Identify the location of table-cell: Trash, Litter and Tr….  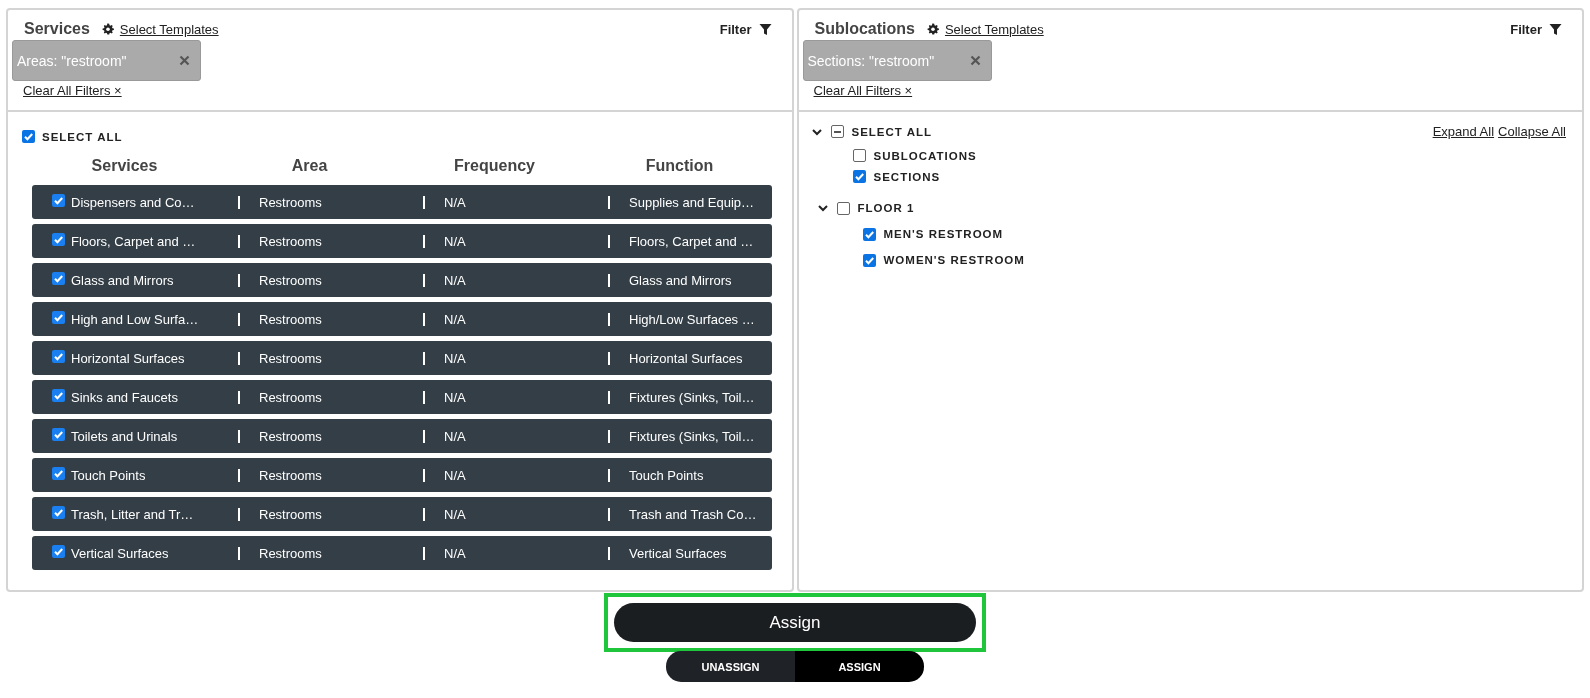
(132, 514).